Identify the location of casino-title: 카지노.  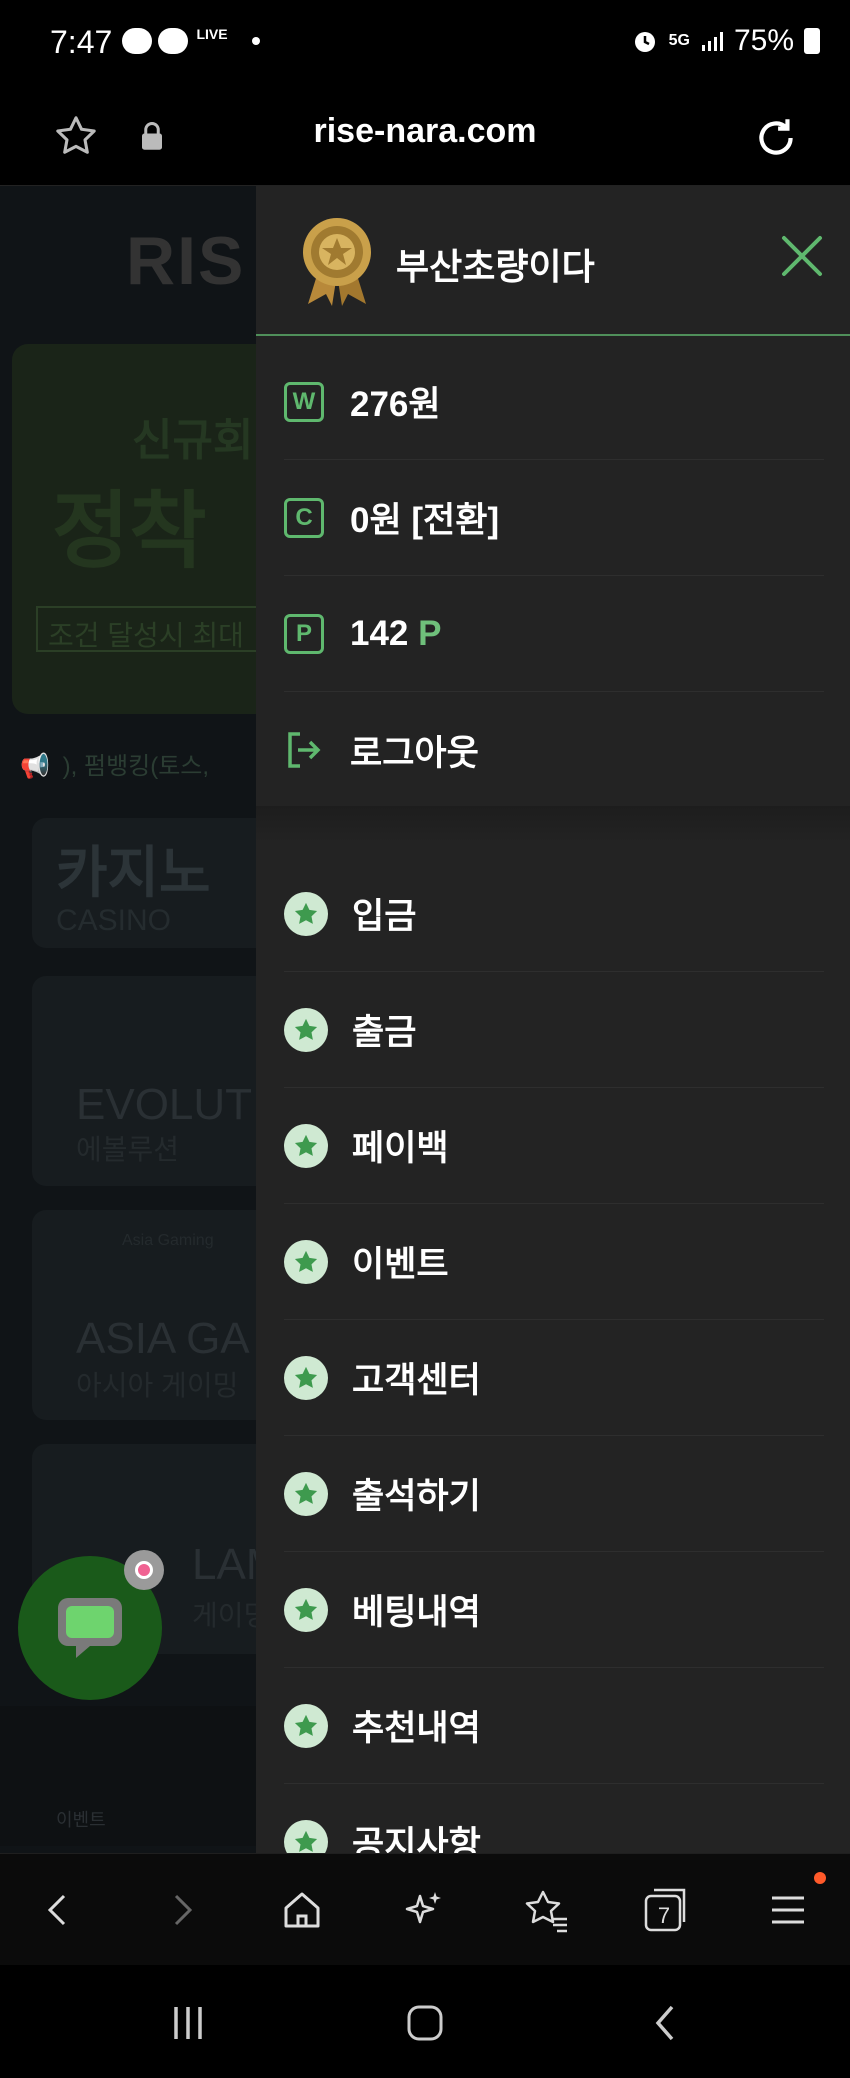
(133, 872).